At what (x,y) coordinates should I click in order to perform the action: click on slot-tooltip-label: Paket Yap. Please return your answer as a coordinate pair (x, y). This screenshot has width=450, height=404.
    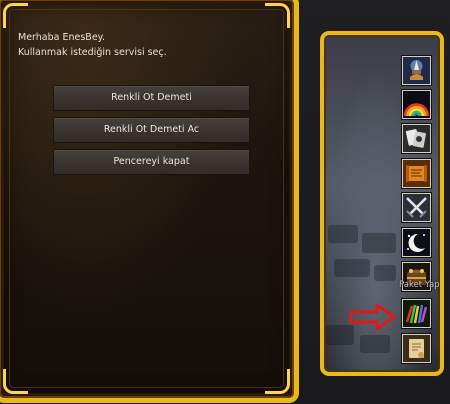
    Looking at the image, I should click on (419, 285).